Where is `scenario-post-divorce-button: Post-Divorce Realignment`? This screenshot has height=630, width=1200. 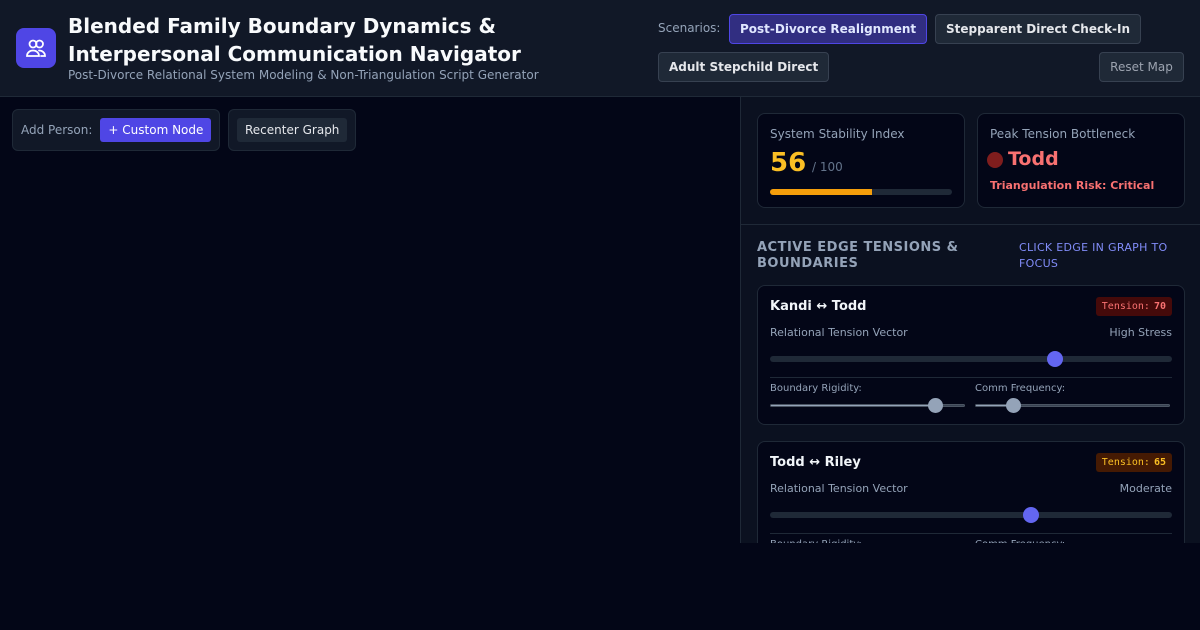 scenario-post-divorce-button: Post-Divorce Realignment is located at coordinates (828, 29).